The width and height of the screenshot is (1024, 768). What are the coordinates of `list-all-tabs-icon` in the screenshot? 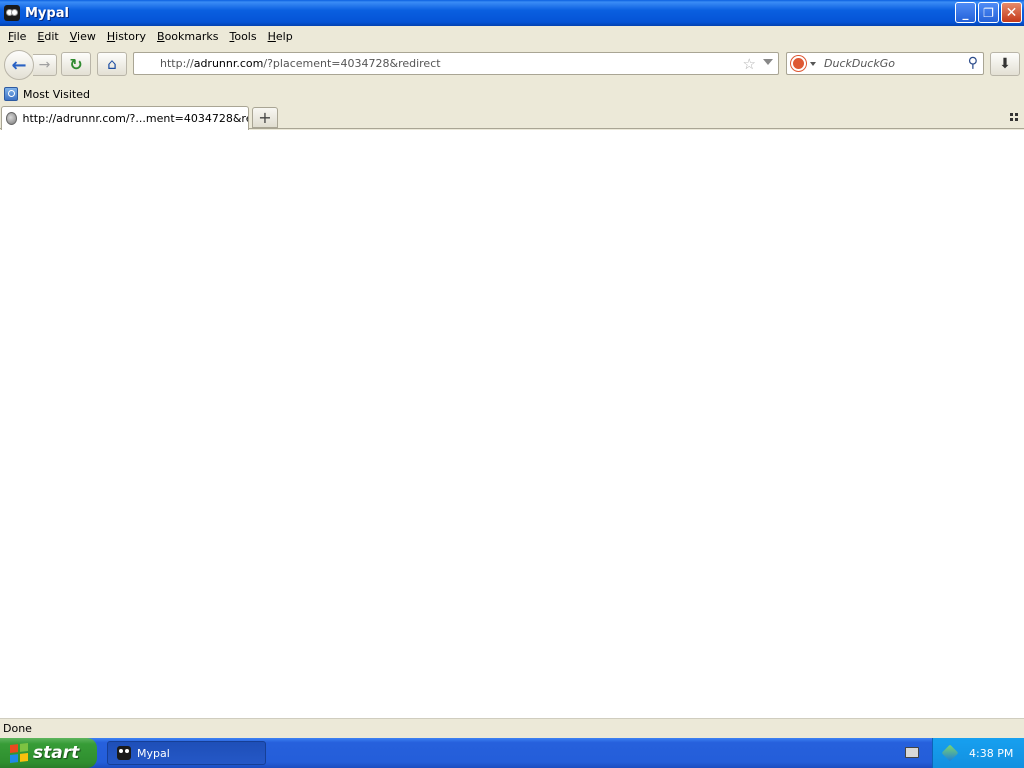 It's located at (1014, 117).